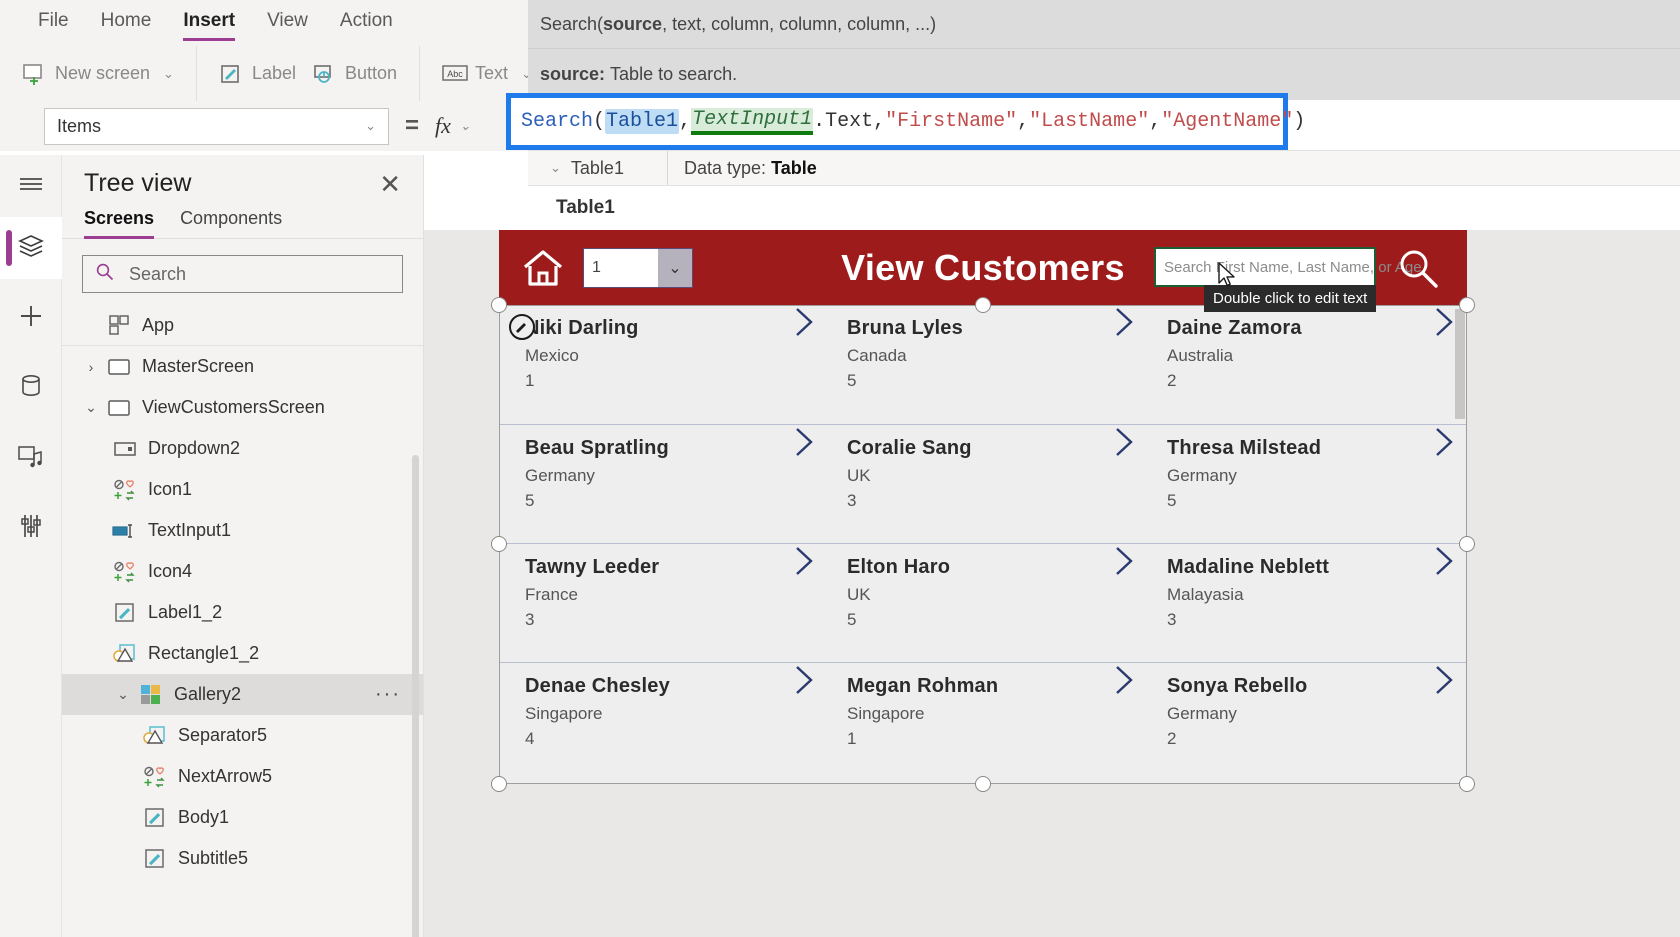 The image size is (1680, 937). What do you see at coordinates (31, 318) in the screenshot?
I see `rail-insert-button` at bounding box center [31, 318].